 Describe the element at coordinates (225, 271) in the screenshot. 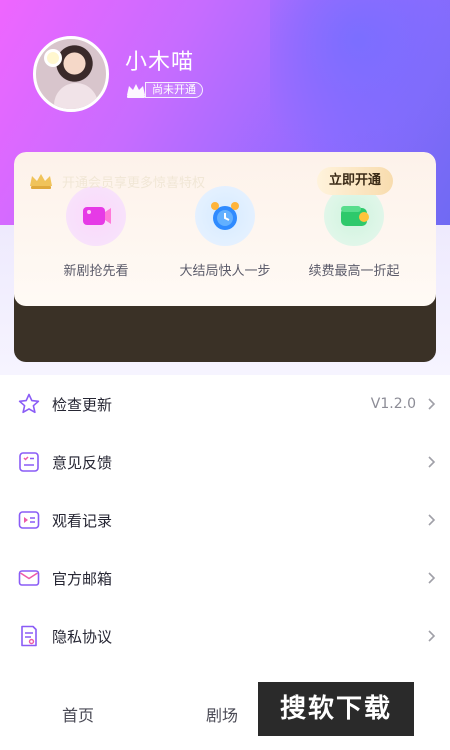

I see `benefit-label: 大结局快人一步` at that location.